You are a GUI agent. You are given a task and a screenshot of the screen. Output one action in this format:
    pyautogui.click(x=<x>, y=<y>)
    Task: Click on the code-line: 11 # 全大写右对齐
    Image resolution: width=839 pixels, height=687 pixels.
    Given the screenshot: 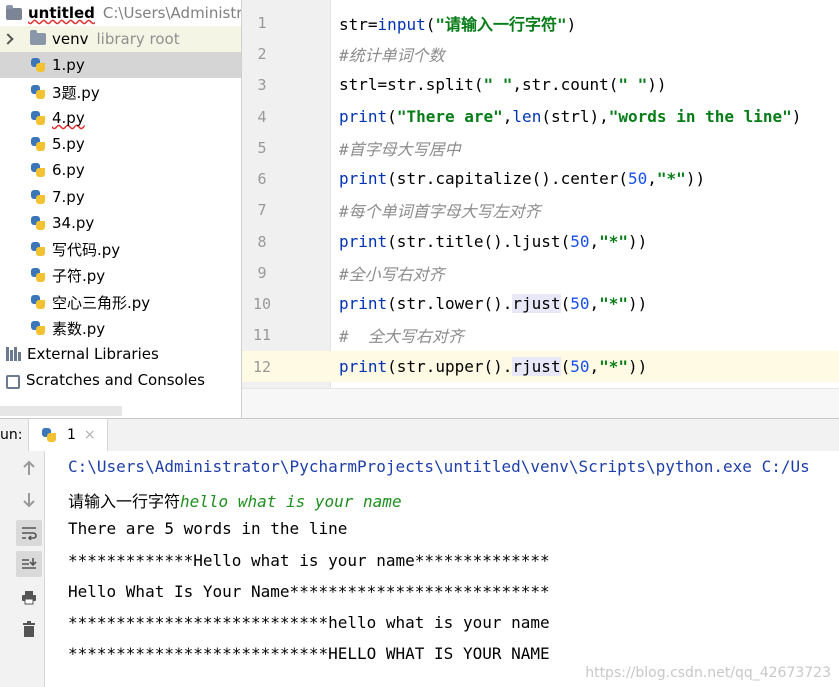 What is the action you would take?
    pyautogui.click(x=540, y=334)
    